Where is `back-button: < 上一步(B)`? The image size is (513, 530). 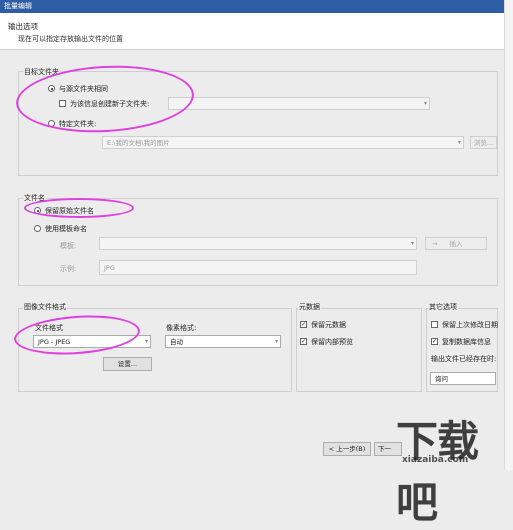
back-button: < 上一步(B) is located at coordinates (347, 449).